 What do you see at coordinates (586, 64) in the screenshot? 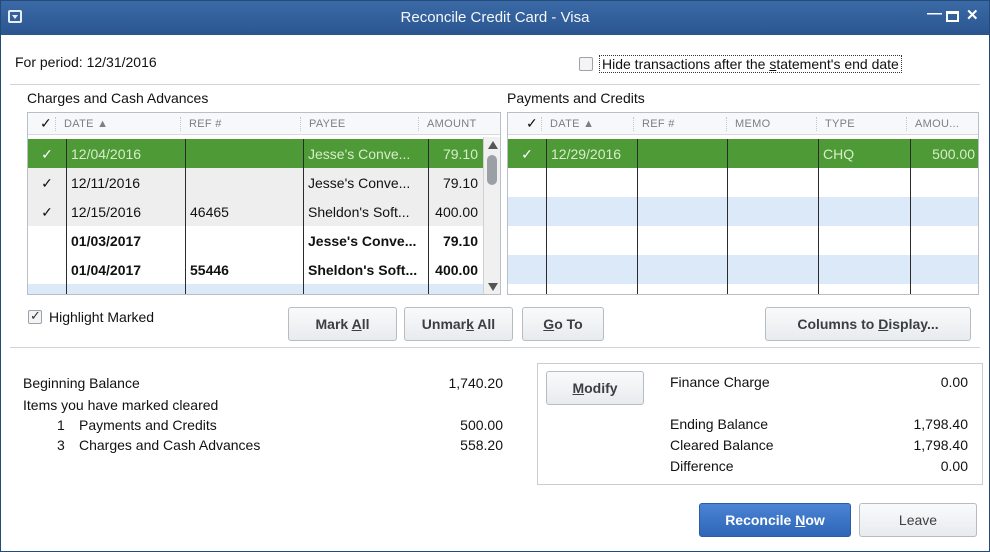
I see `hide-transactions-checkbox` at bounding box center [586, 64].